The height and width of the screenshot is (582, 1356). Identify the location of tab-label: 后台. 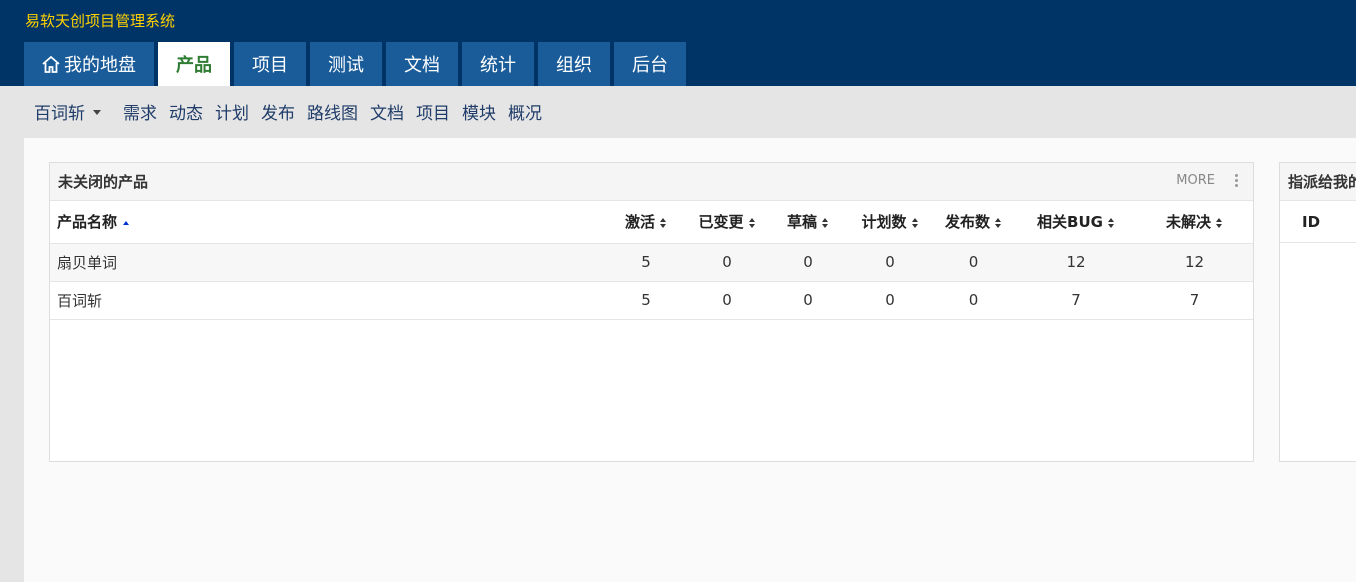
(650, 65).